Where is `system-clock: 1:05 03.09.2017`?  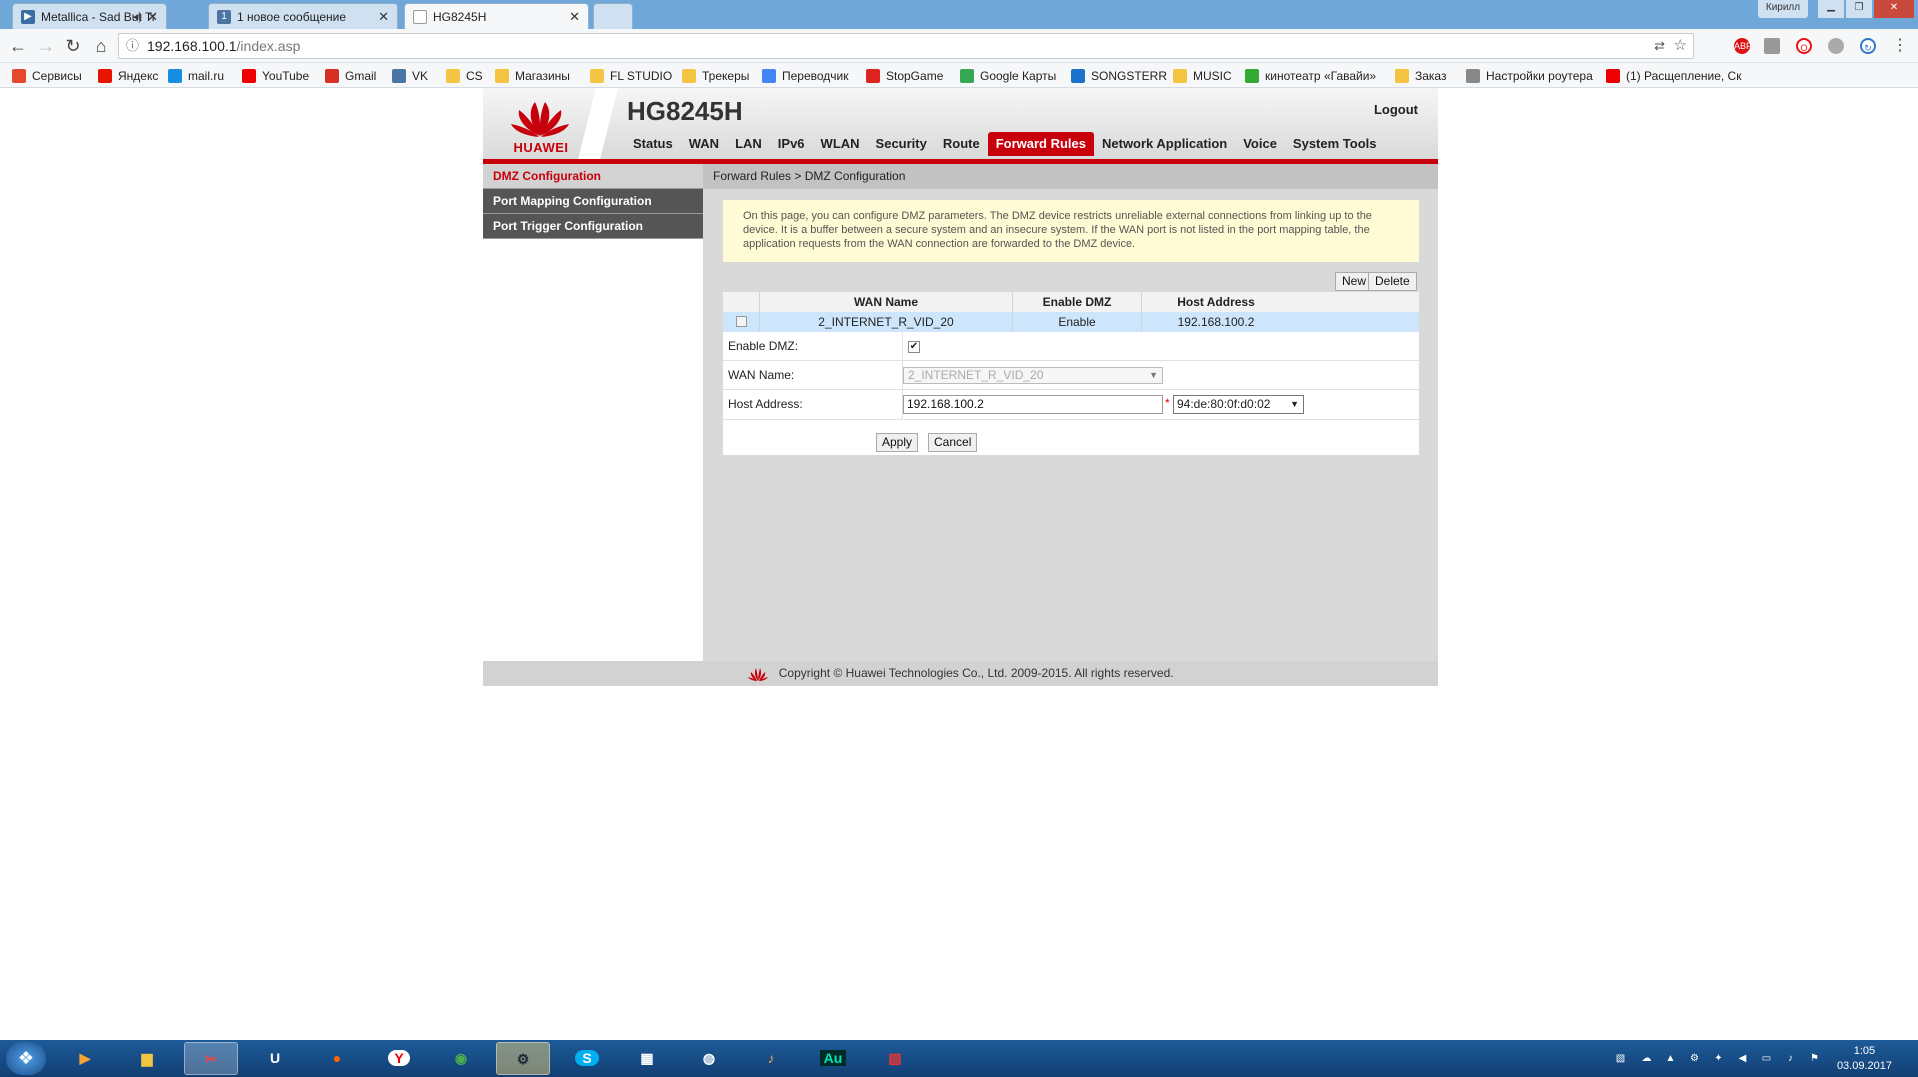 system-clock: 1:05 03.09.2017 is located at coordinates (1864, 1059).